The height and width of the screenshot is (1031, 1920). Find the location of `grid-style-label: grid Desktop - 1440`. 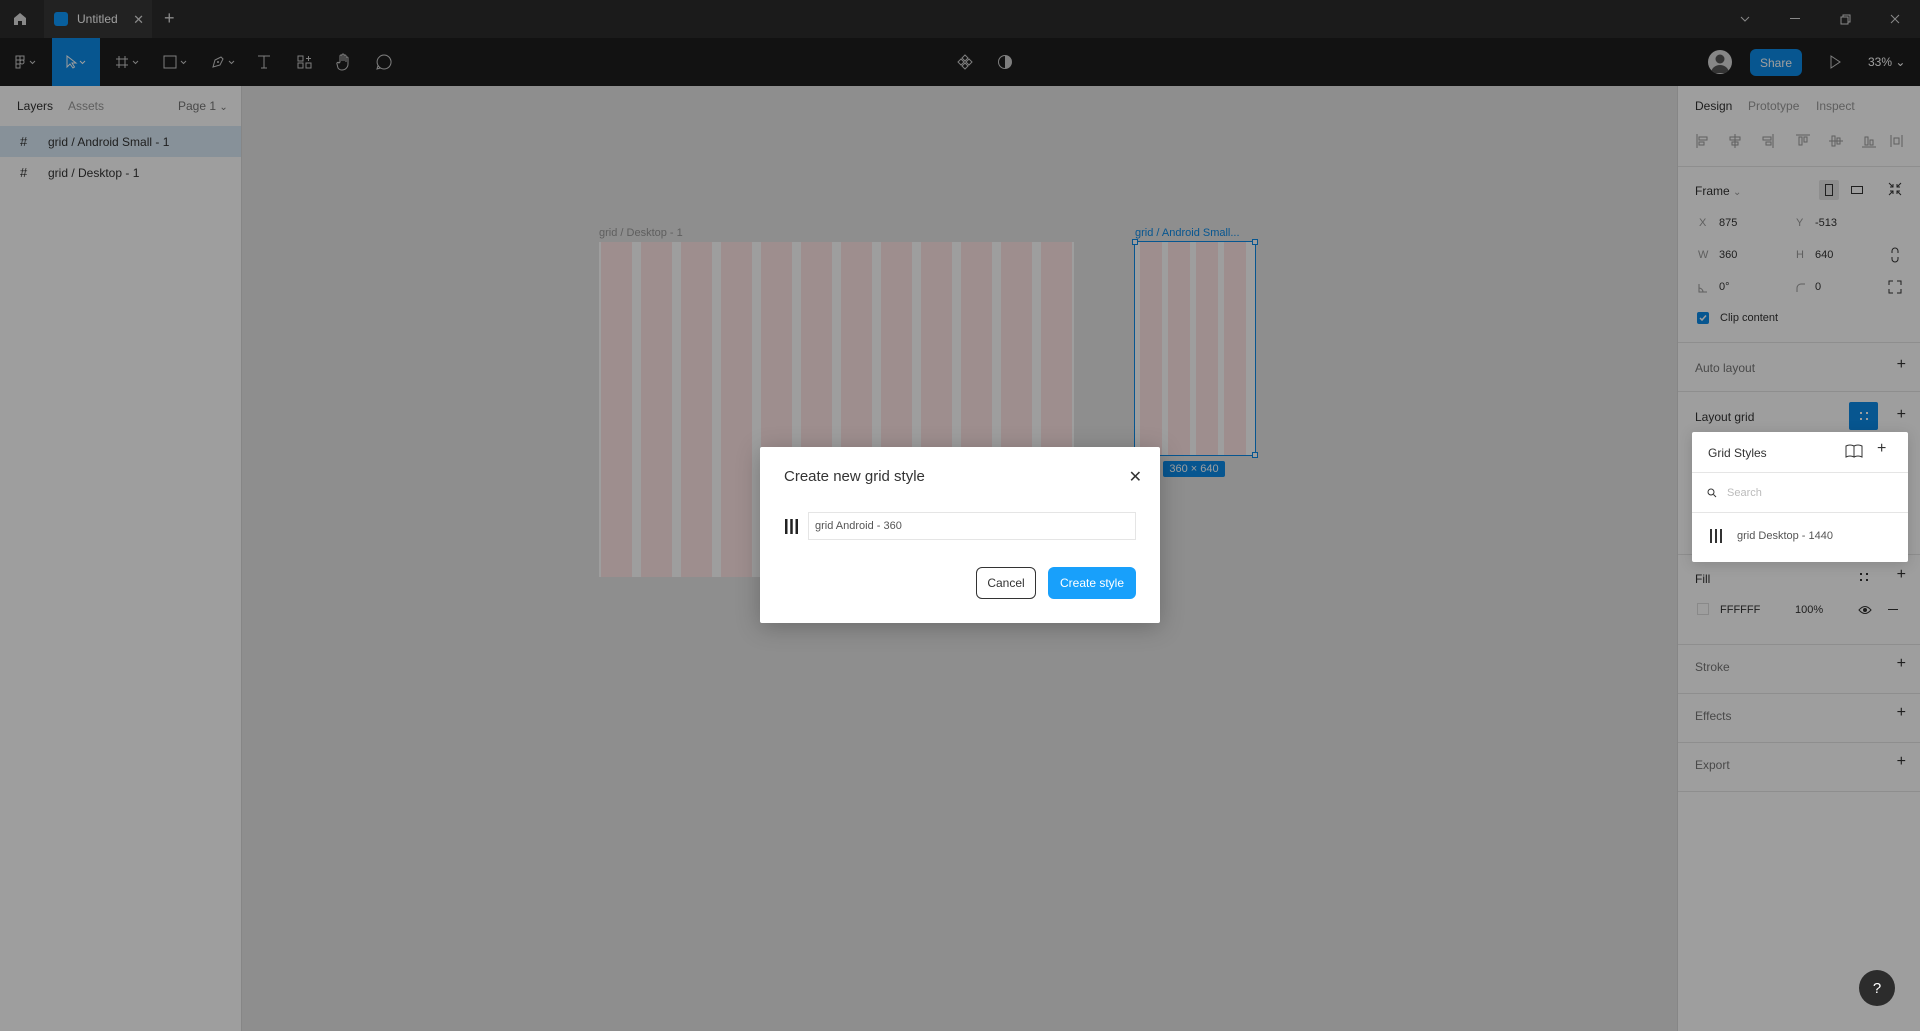

grid-style-label: grid Desktop - 1440 is located at coordinates (1785, 536).